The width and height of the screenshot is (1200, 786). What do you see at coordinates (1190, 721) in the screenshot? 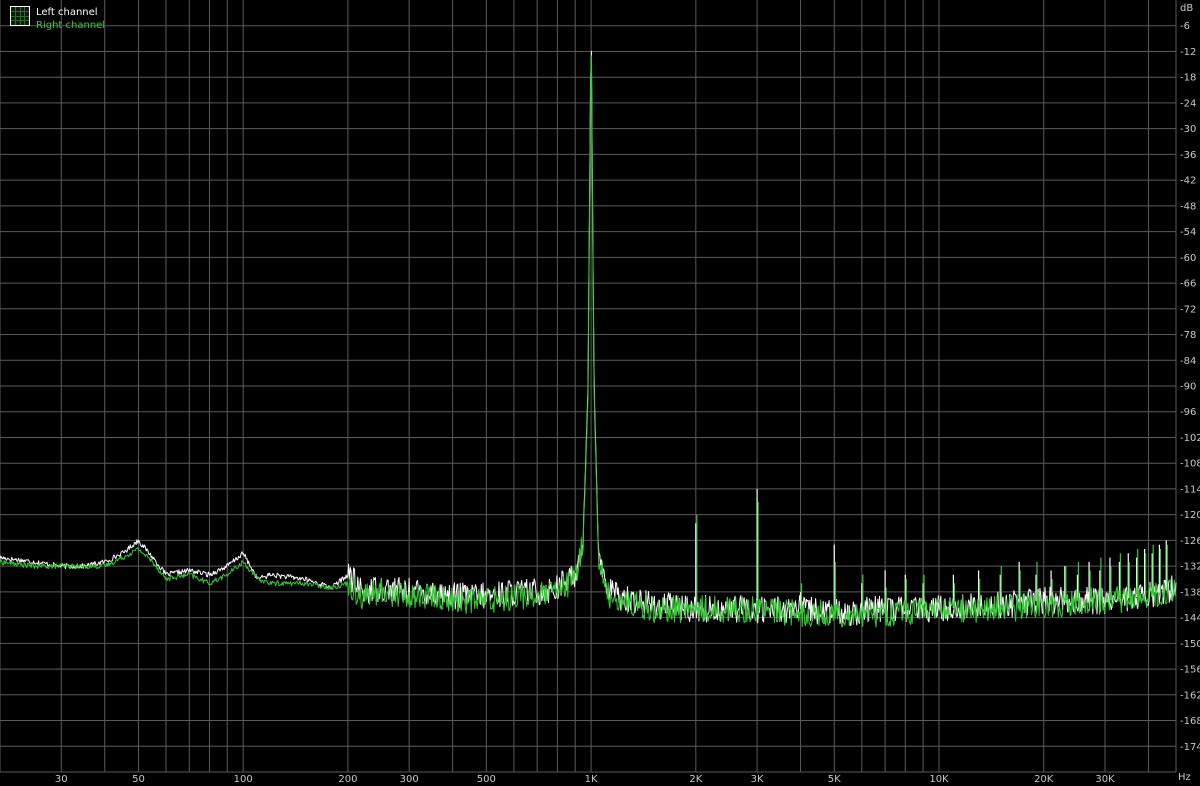
I see `y-tick-label: -168` at bounding box center [1190, 721].